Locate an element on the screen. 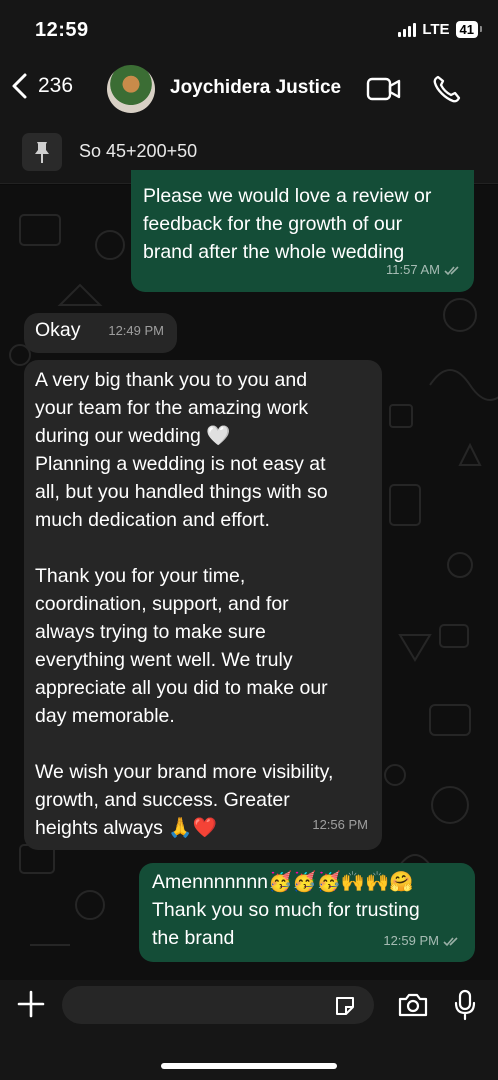 The height and width of the screenshot is (1080, 498). message-time: 12:59 PM is located at coordinates (411, 940).